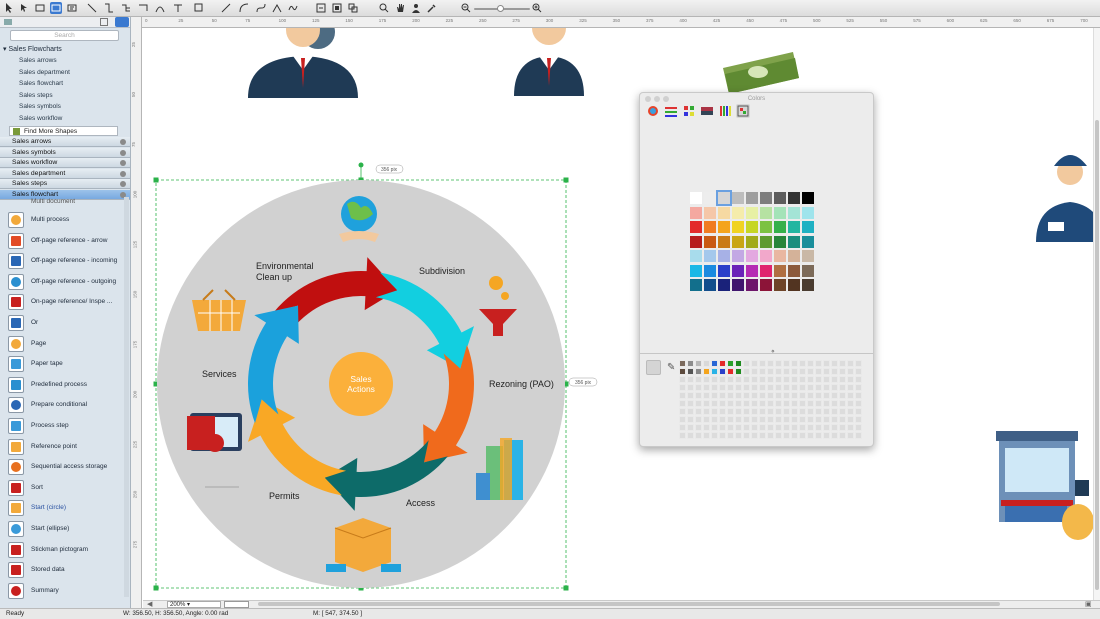 This screenshot has width=1100, height=619. What do you see at coordinates (143, 8) in the screenshot?
I see `chain-connector-tool` at bounding box center [143, 8].